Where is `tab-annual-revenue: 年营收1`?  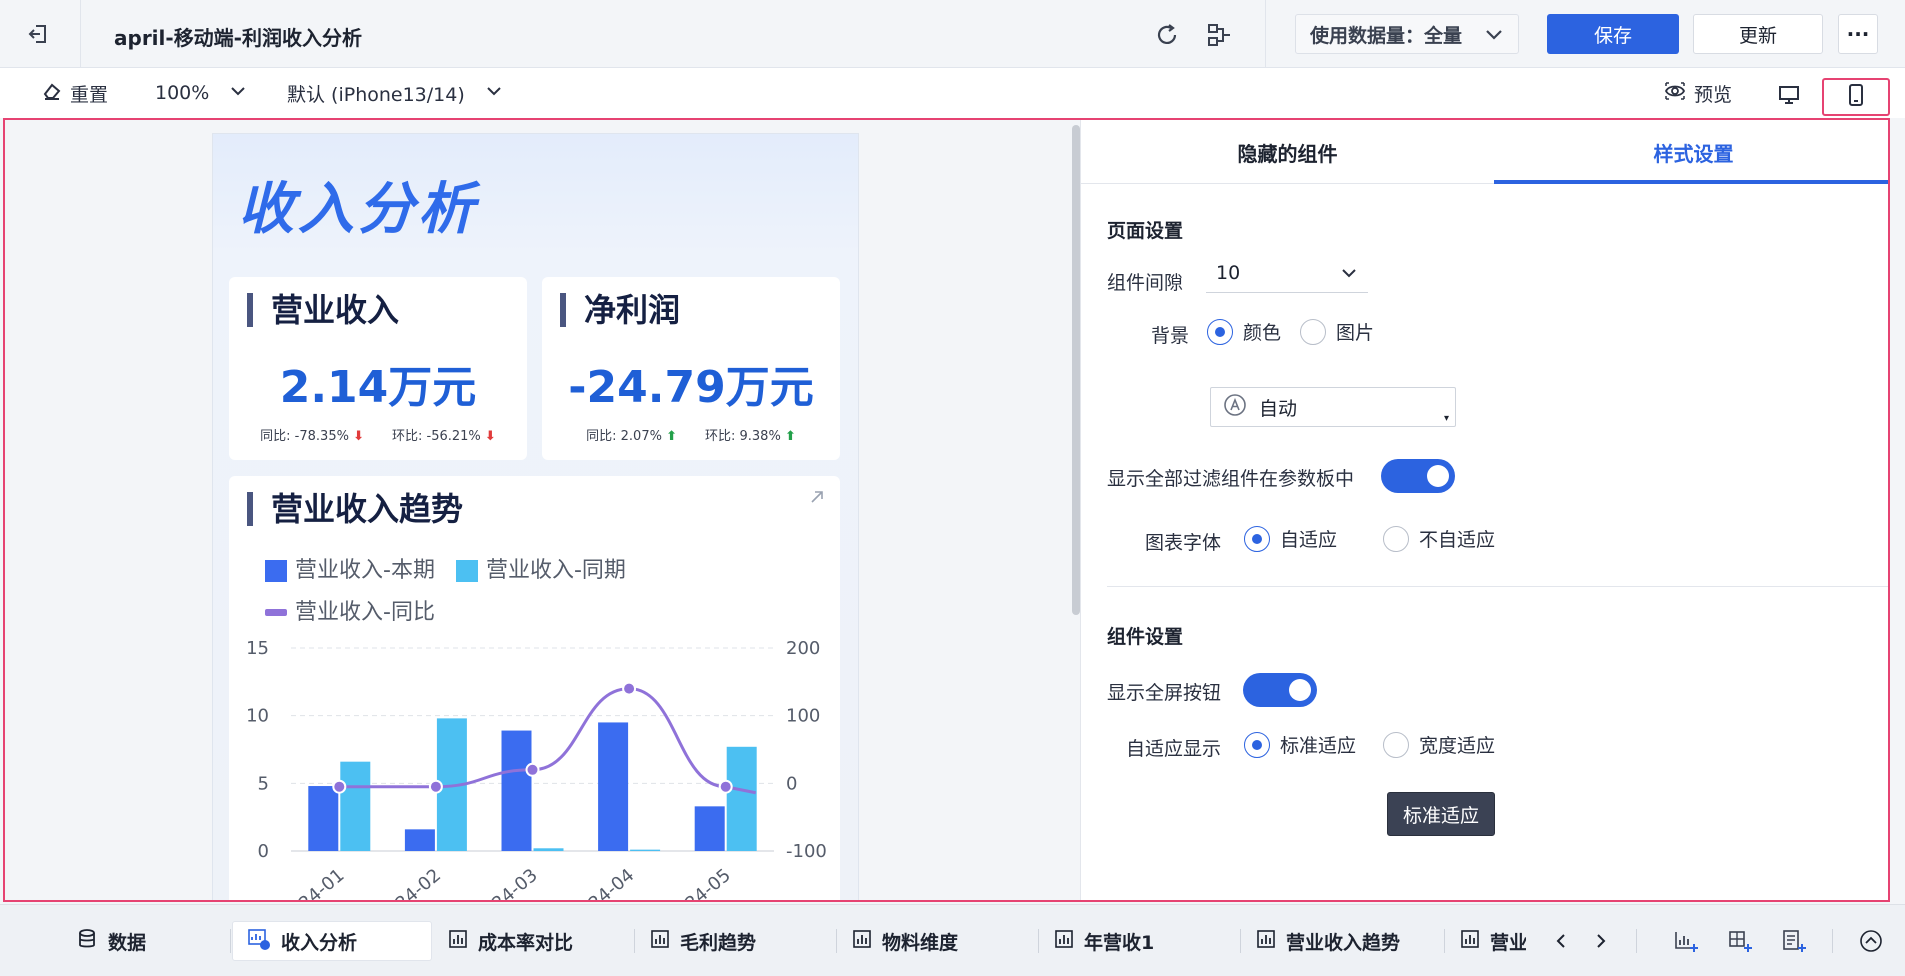 tab-annual-revenue: 年营收1 is located at coordinates (1104, 941).